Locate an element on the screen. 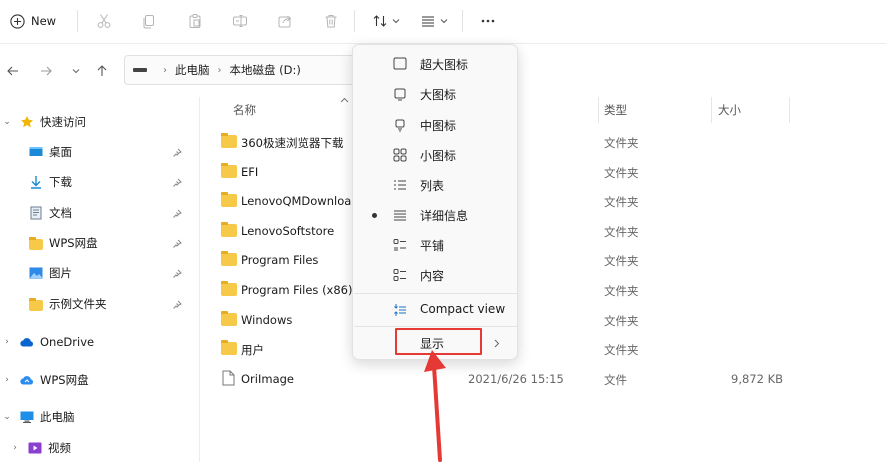 The height and width of the screenshot is (462, 886). sidebar-item-label: WPS网盘 is located at coordinates (73, 243).